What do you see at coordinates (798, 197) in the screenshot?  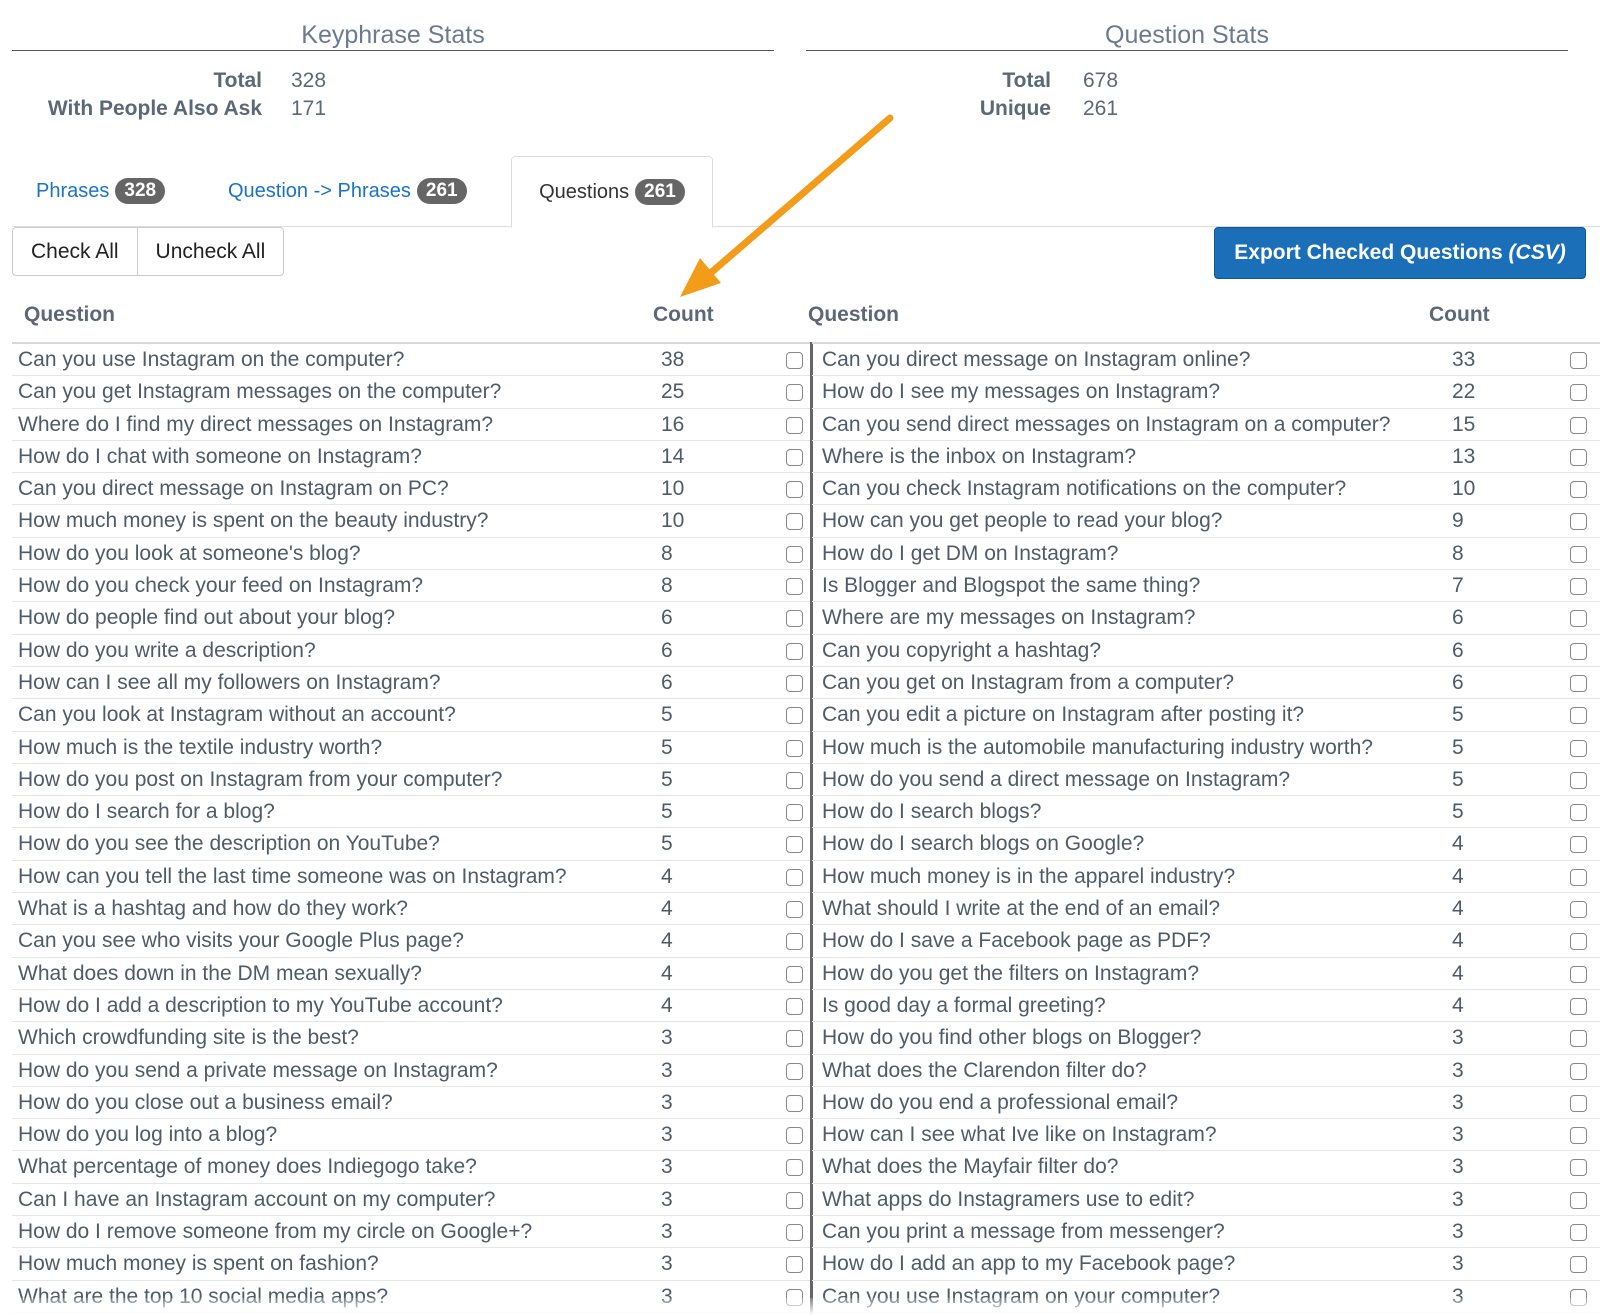 I see `arrow-shaft` at bounding box center [798, 197].